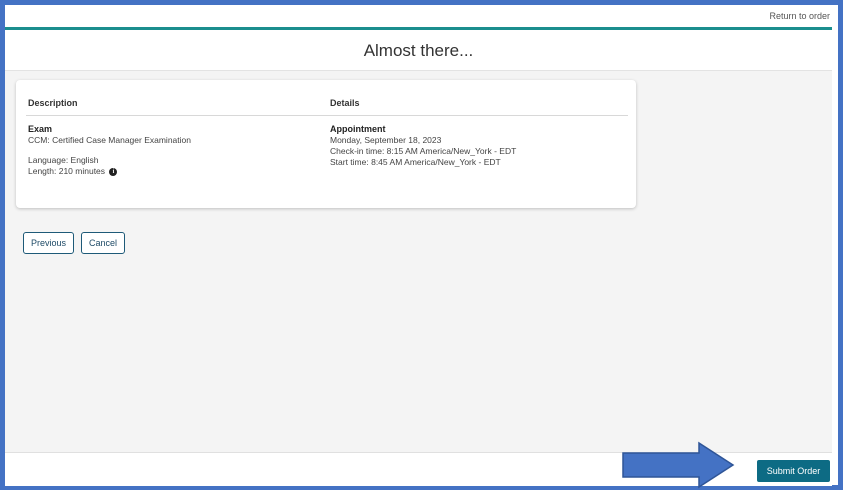  I want to click on exam-label: Exam, so click(40, 129).